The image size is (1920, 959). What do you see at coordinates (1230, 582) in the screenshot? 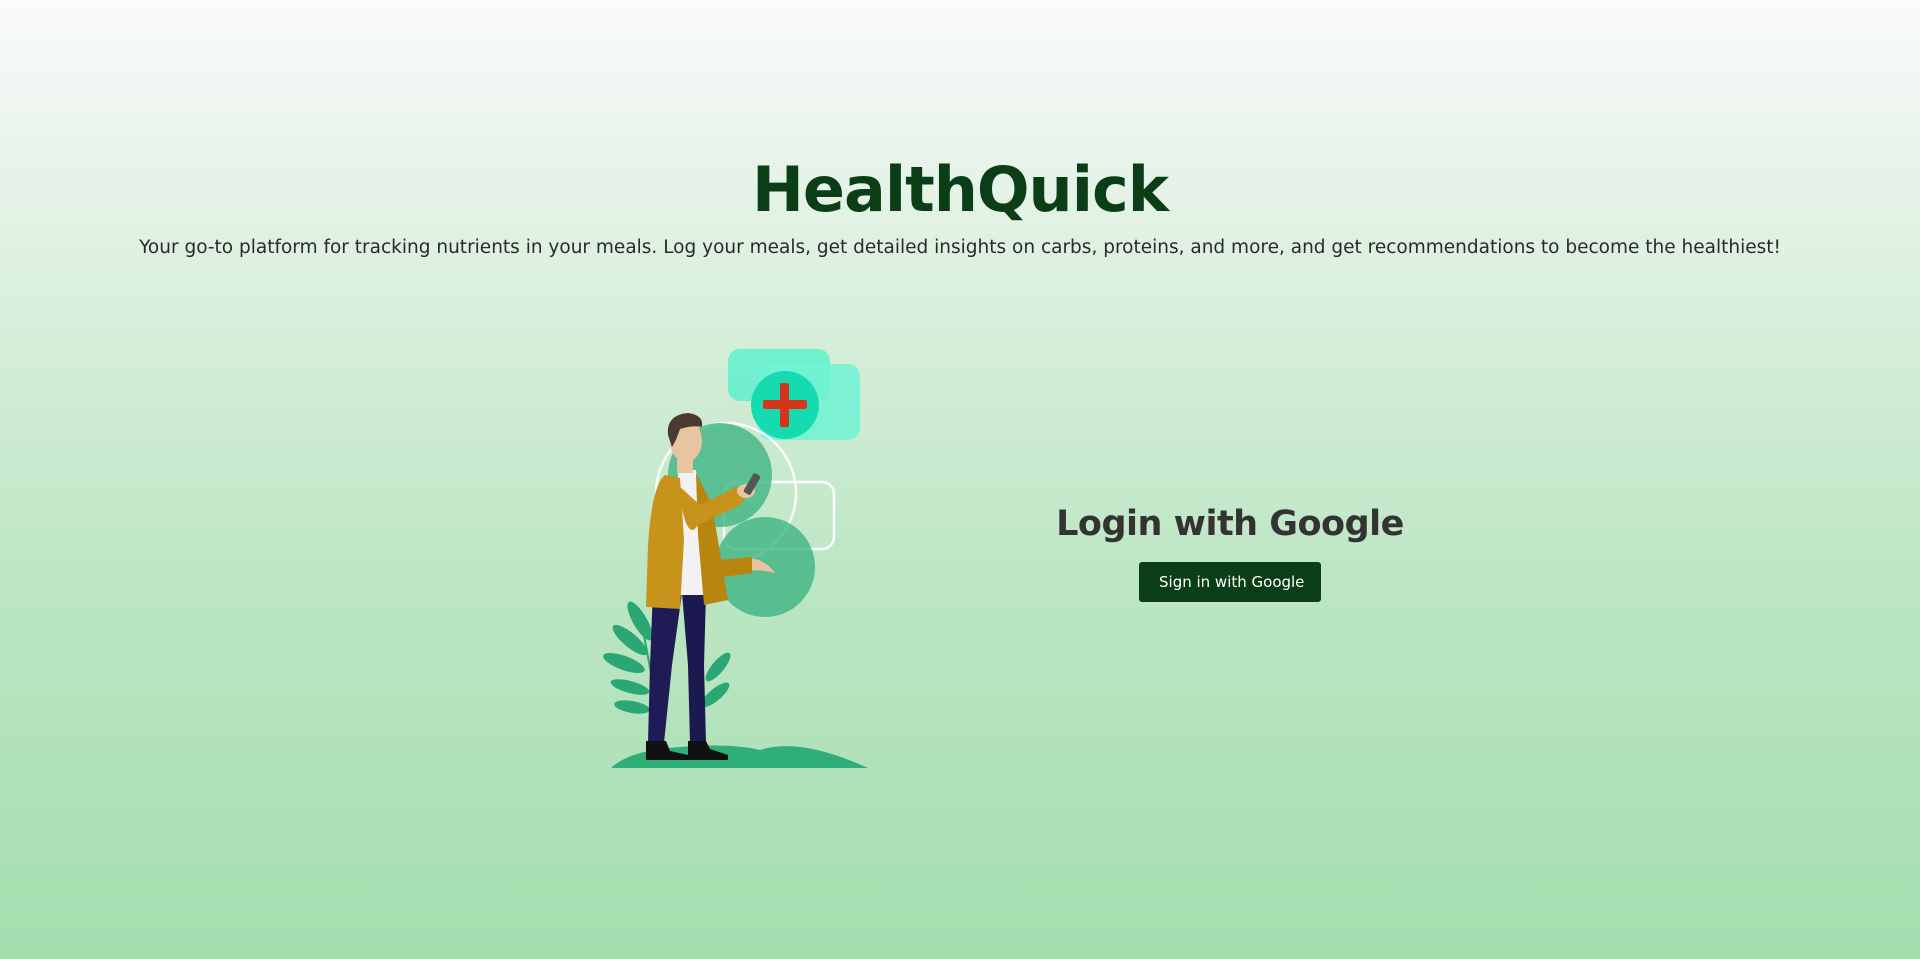
I see `sign-in-with-google-button: Sign in with Google` at bounding box center [1230, 582].